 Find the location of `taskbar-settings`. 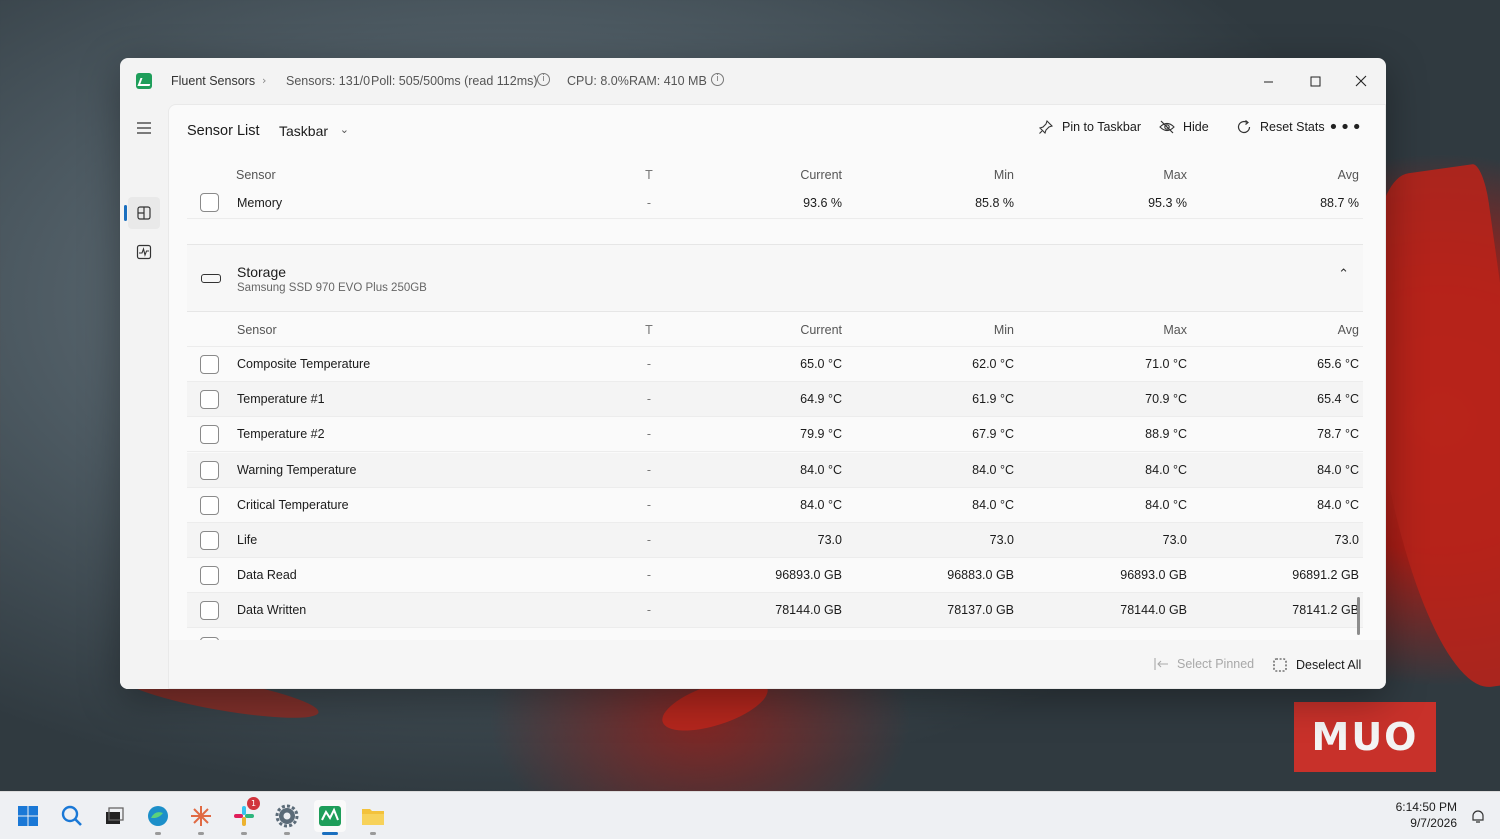

taskbar-settings is located at coordinates (287, 817).